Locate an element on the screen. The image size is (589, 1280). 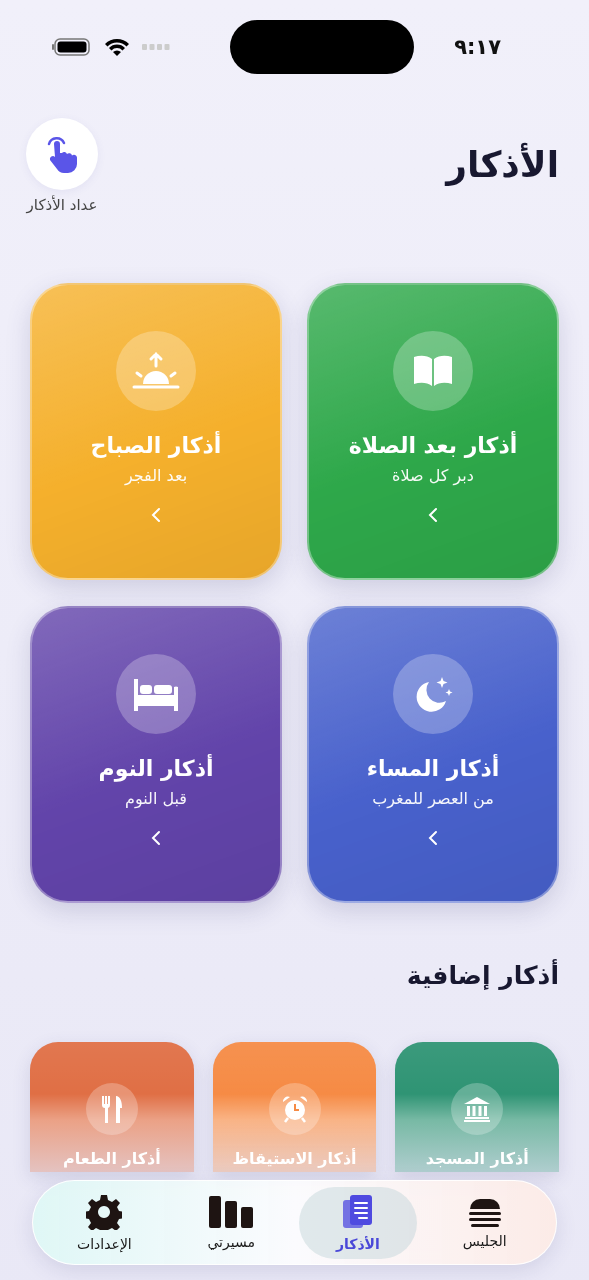
page-title: الأذكار is located at coordinates (502, 164).